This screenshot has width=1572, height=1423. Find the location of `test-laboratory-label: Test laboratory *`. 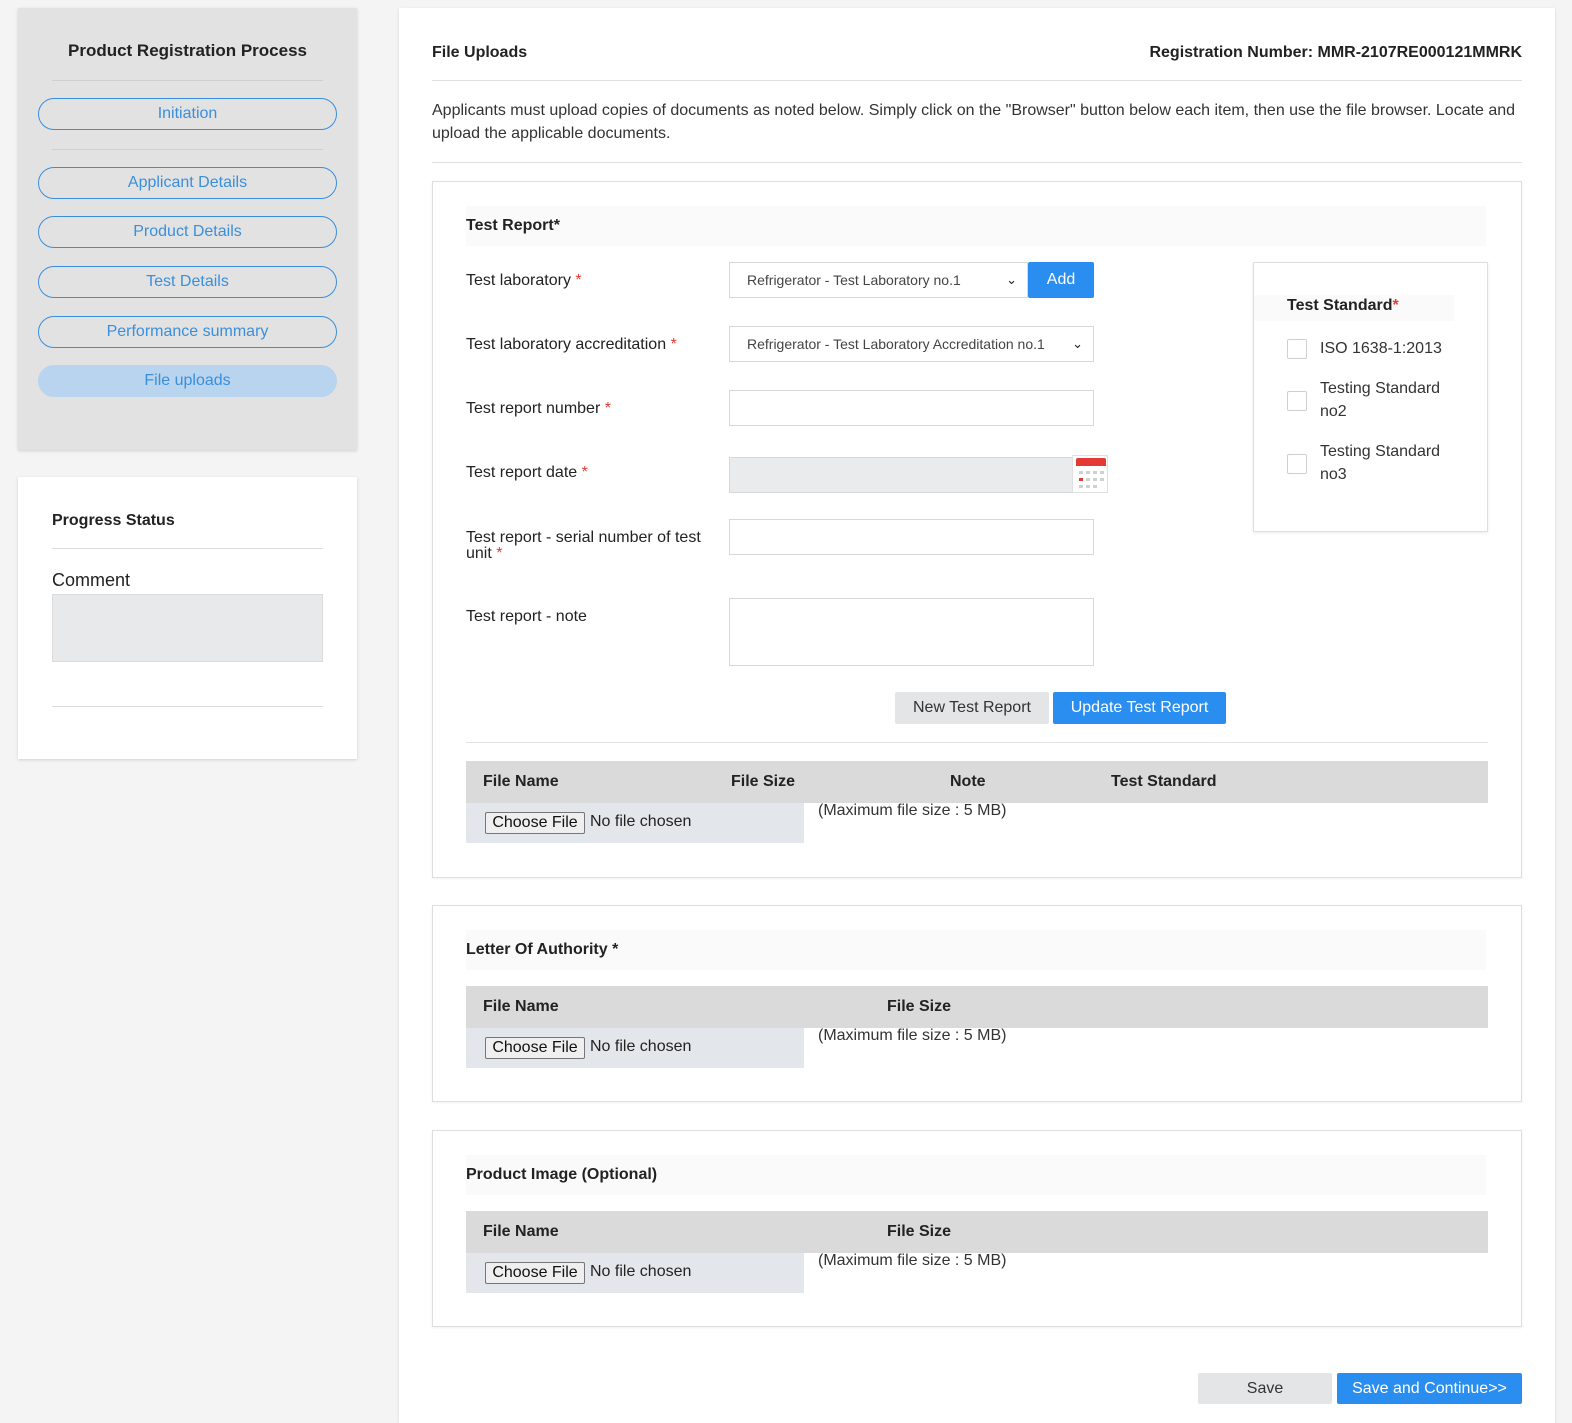

test-laboratory-label: Test laboratory * is located at coordinates (524, 280).